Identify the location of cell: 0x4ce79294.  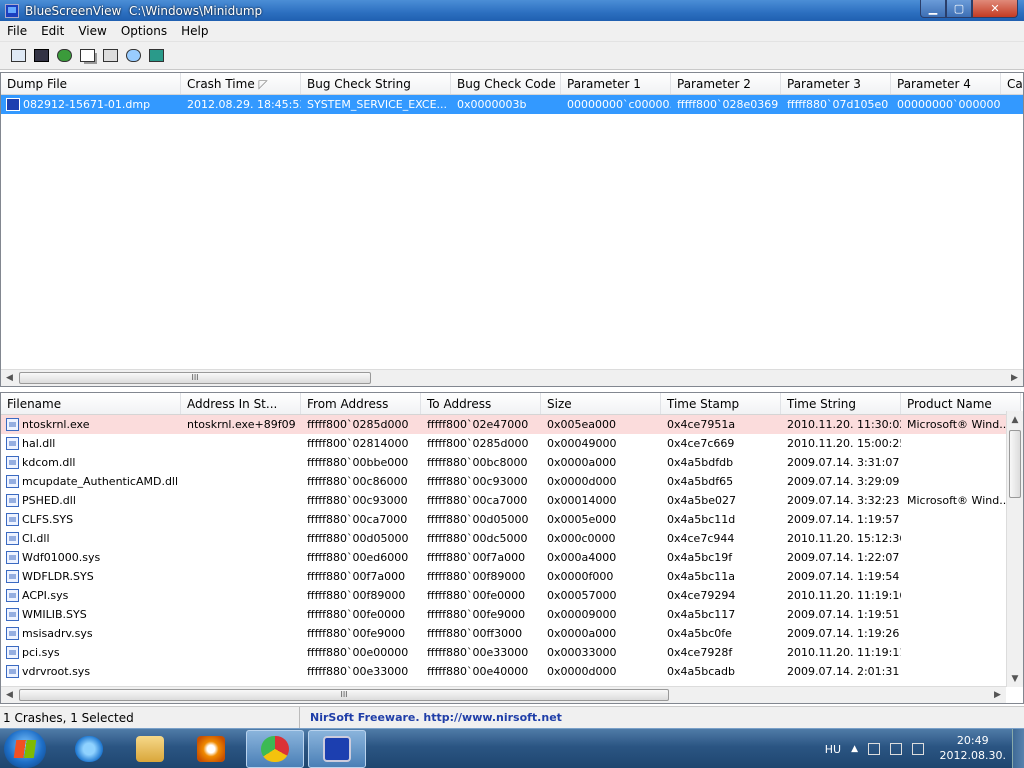
(701, 595).